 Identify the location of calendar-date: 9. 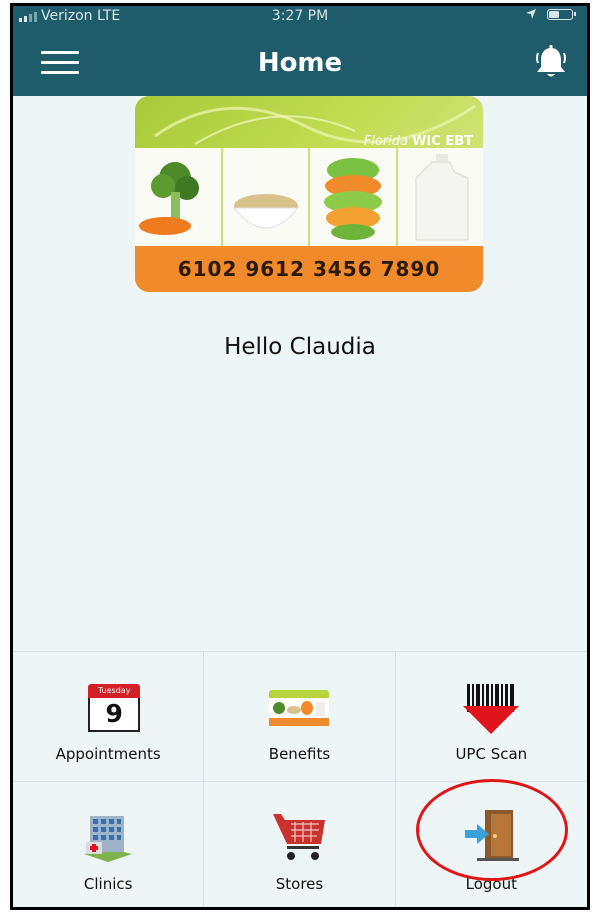
(114, 715).